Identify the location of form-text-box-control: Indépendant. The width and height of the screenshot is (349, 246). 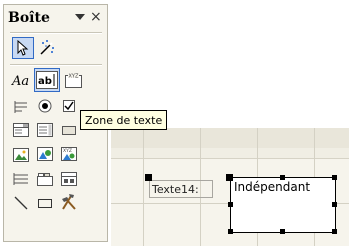
(283, 205).